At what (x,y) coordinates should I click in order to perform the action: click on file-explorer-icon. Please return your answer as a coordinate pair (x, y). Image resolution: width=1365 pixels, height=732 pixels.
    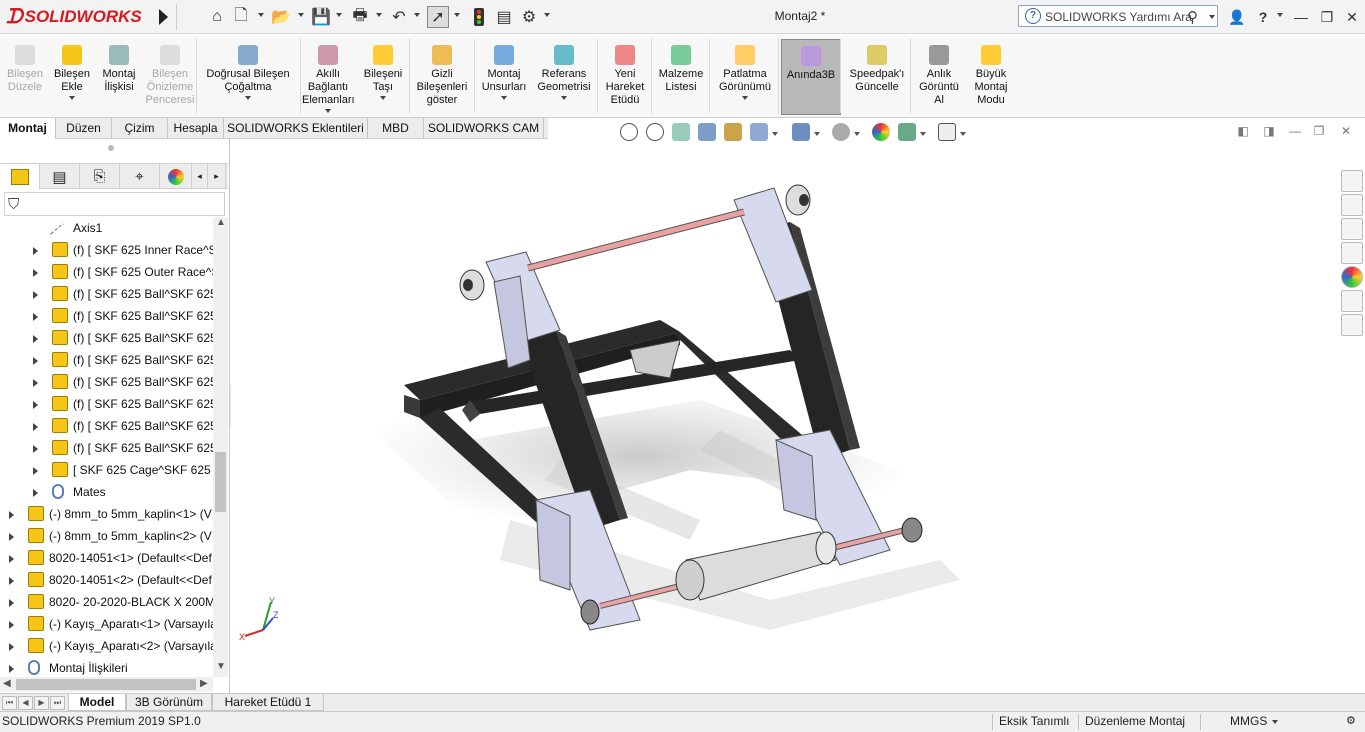
    Looking at the image, I should click on (1352, 229).